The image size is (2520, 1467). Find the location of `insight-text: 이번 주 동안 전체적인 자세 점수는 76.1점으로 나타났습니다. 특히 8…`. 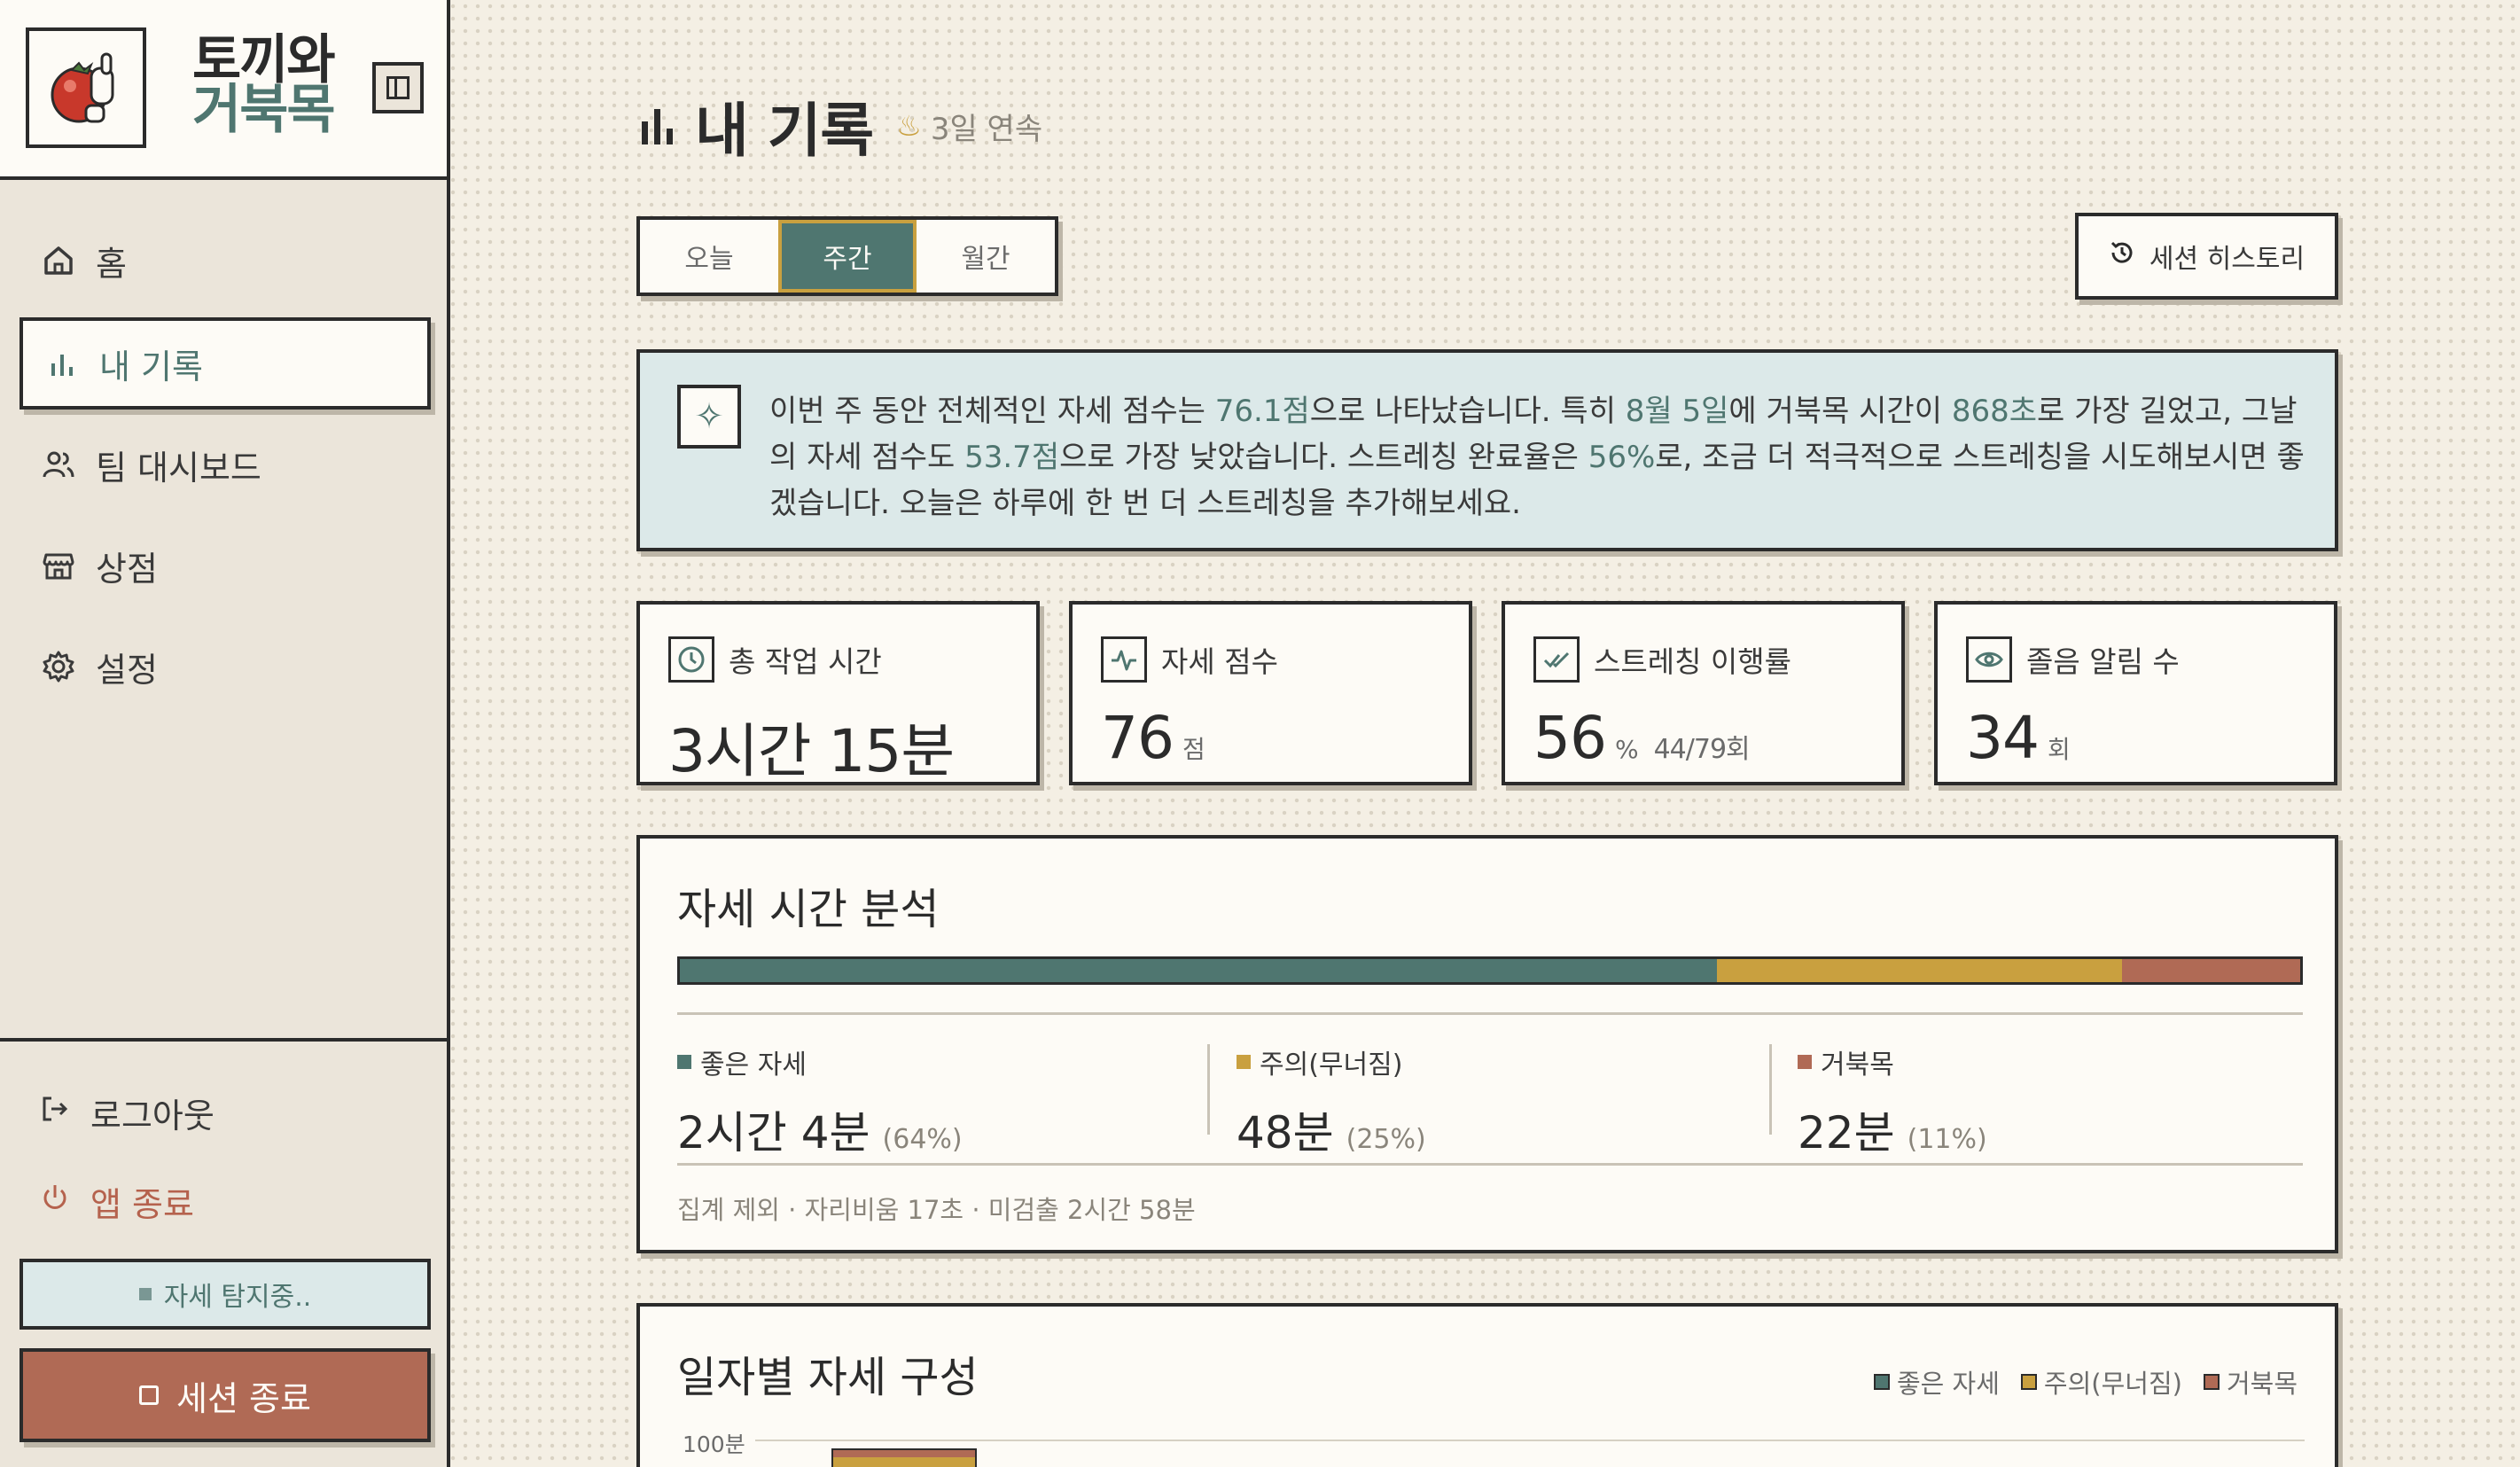

insight-text: 이번 주 동안 전체적인 자세 점수는 76.1점으로 나타났습니다. 특히 8… is located at coordinates (1537, 457).